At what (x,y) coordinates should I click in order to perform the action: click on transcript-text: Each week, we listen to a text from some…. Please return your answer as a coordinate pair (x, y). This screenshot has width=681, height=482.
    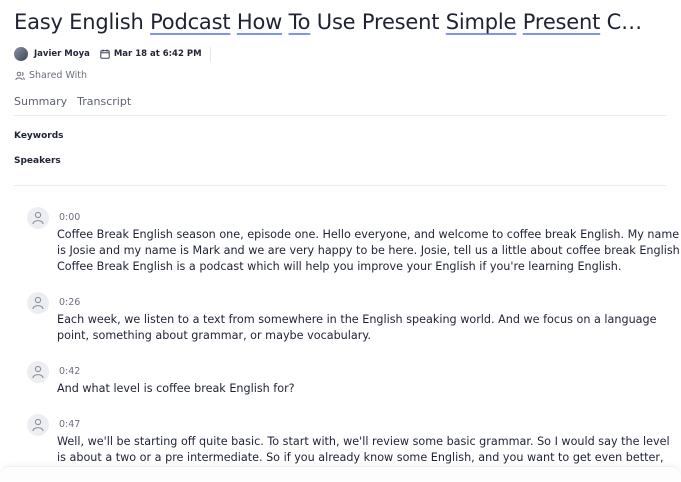
    Looking at the image, I should click on (357, 327).